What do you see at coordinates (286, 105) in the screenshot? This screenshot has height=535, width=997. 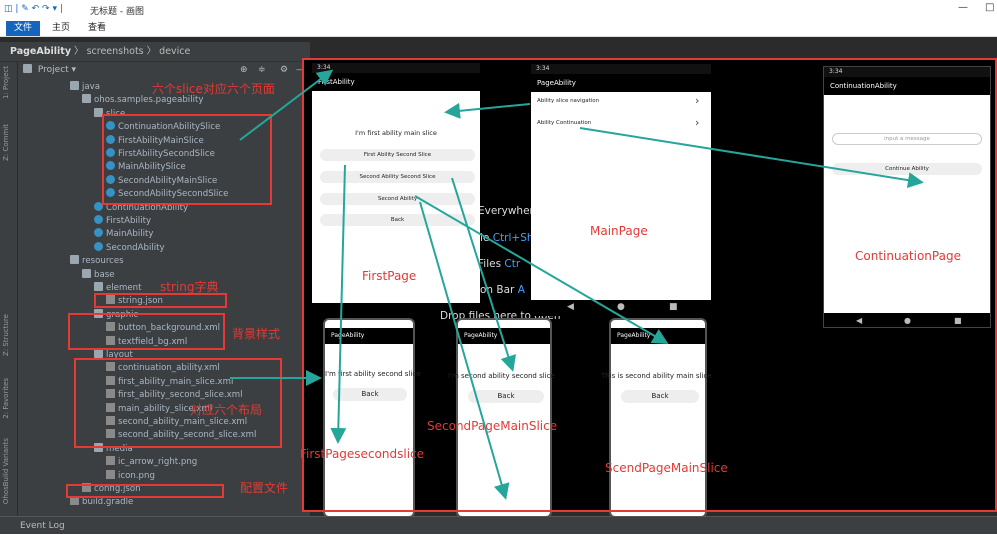 I see `arrow-slices-to-first` at bounding box center [286, 105].